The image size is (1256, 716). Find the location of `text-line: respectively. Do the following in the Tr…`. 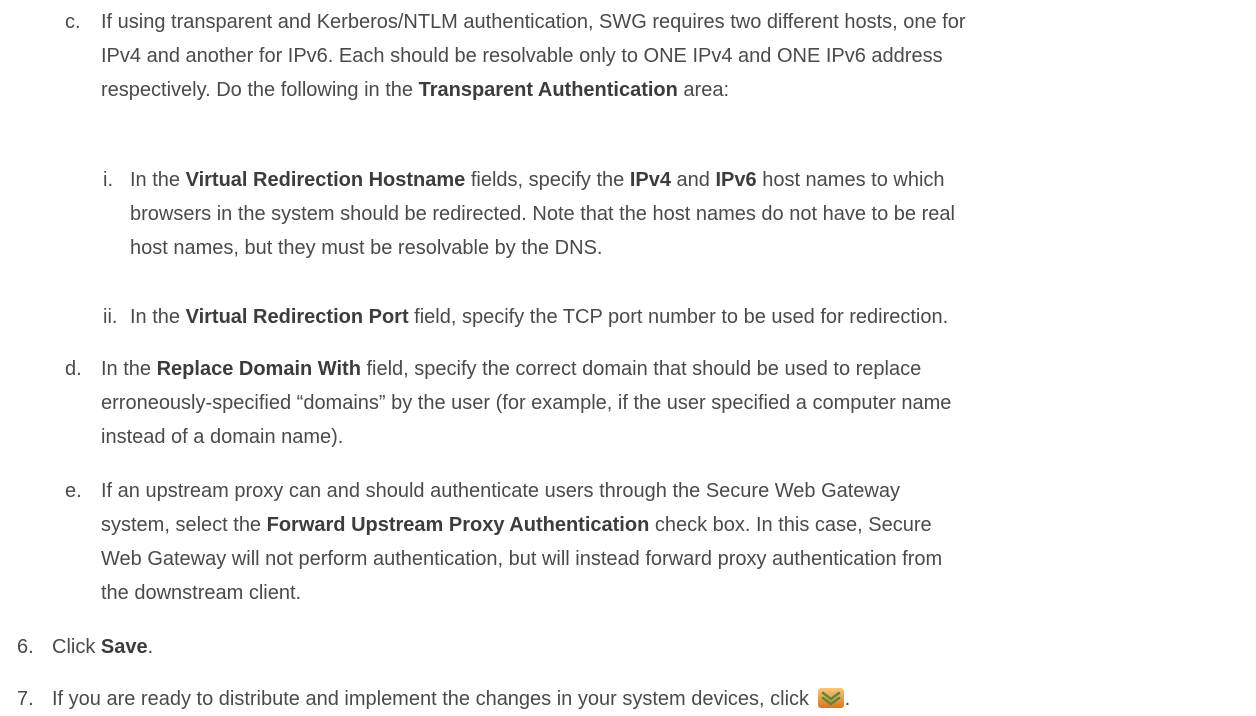

text-line: respectively. Do the following in the Tr… is located at coordinates (533, 90).